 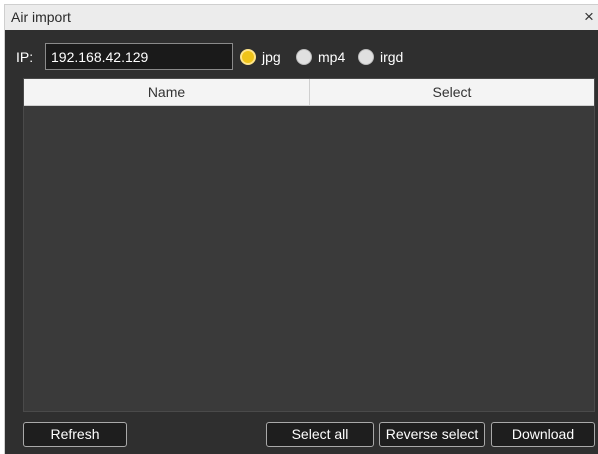 I want to click on radio-mp4-label: mp4, so click(x=332, y=57).